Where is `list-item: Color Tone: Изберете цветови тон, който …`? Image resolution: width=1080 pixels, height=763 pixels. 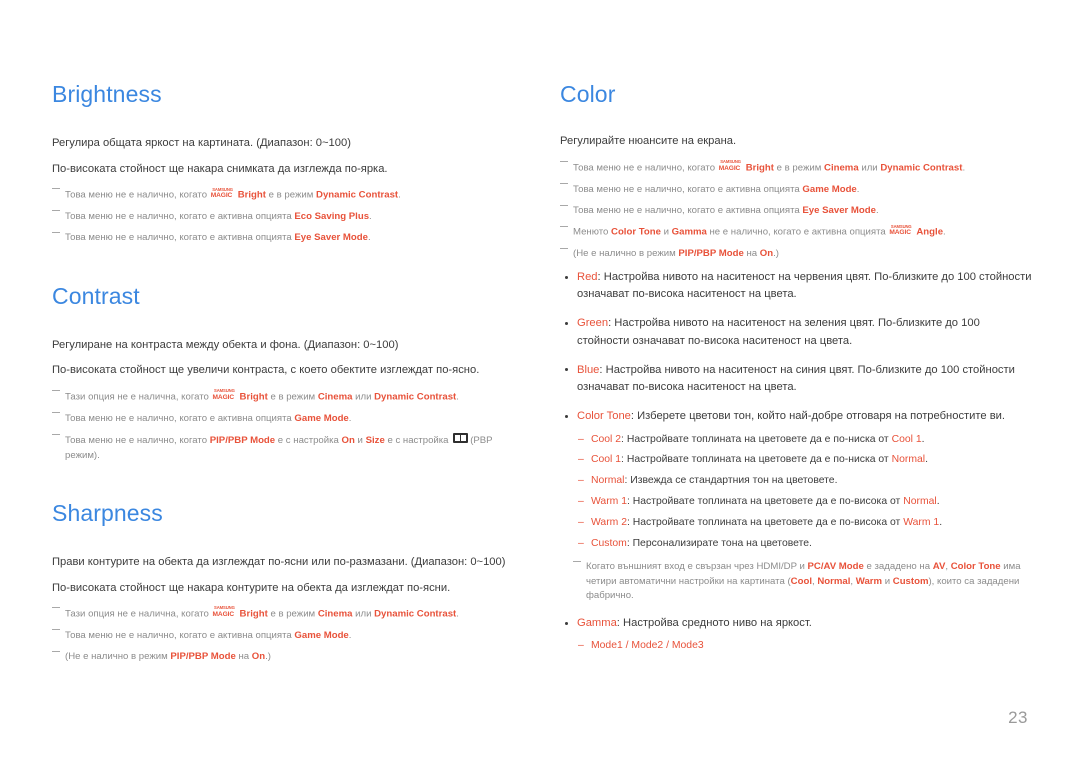
list-item: Color Tone: Изберете цветови тон, който … is located at coordinates (796, 506).